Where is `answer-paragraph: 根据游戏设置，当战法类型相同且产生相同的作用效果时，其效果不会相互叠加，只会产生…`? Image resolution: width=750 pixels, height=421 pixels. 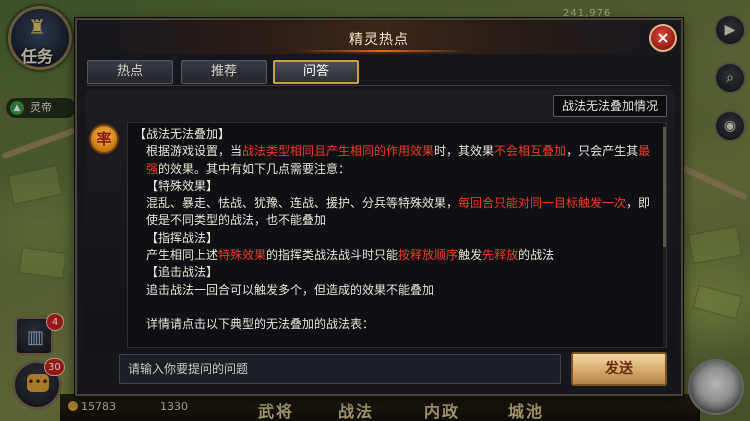 answer-paragraph: 根据游戏设置，当战法类型相同且产生相同的作用效果时，其效果不会相互叠加，只会产生… is located at coordinates (398, 160).